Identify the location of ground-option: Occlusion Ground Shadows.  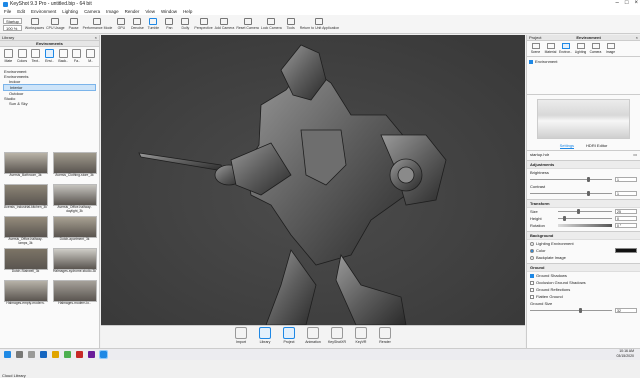
(583, 282).